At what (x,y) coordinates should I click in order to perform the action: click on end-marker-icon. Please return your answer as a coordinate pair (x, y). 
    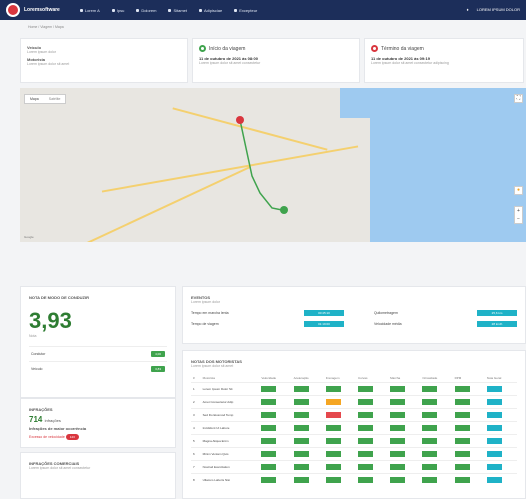
    Looking at the image, I should click on (240, 120).